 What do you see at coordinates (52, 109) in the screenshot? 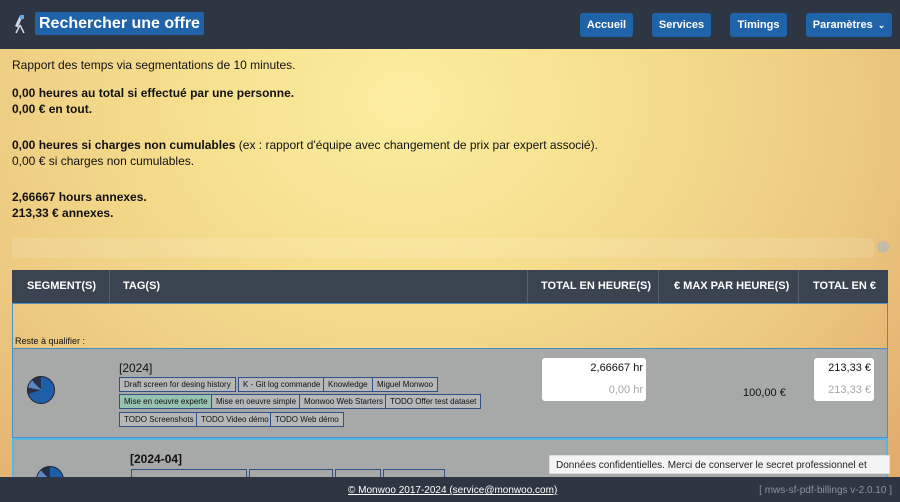
I see `total-eur-all: 0,00 € en tout.` at bounding box center [52, 109].